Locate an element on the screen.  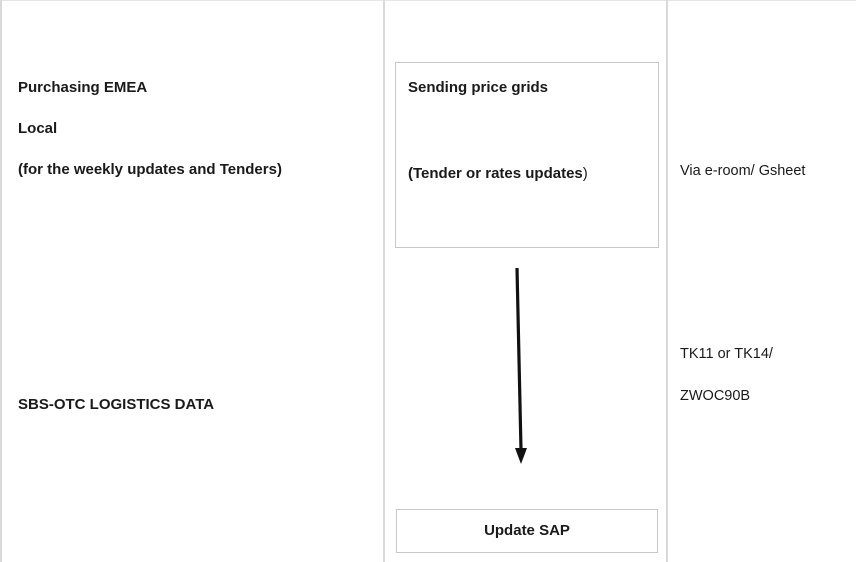
down-arrow-icon is located at coordinates (521, 366).